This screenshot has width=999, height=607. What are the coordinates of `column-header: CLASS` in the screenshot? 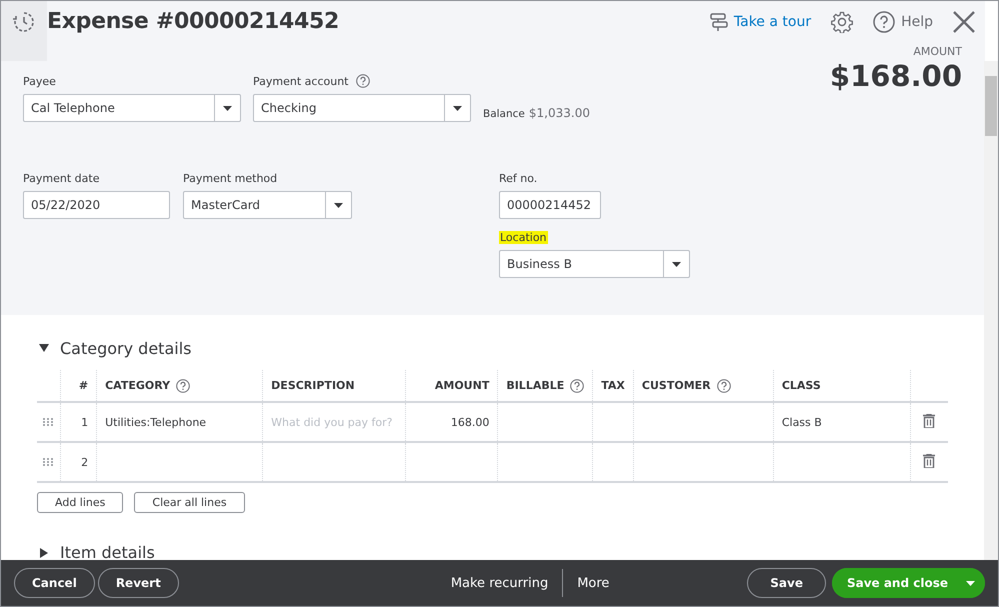 It's located at (801, 385).